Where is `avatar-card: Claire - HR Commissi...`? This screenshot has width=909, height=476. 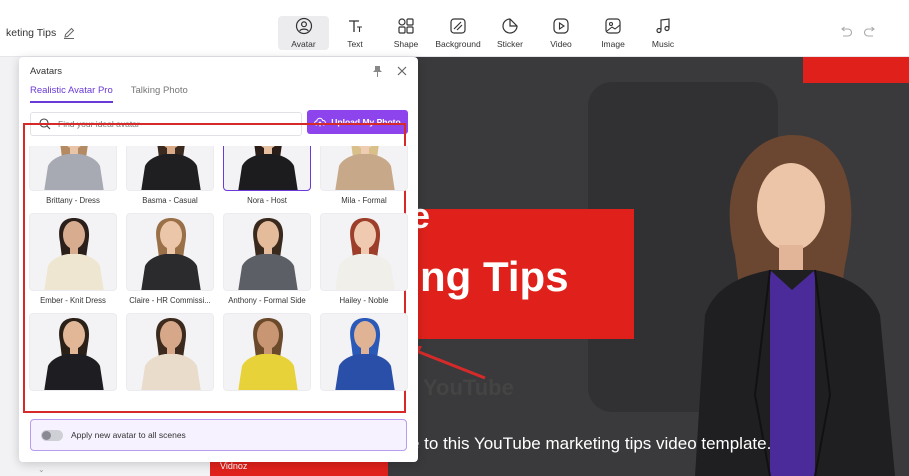 avatar-card: Claire - HR Commissi... is located at coordinates (170, 259).